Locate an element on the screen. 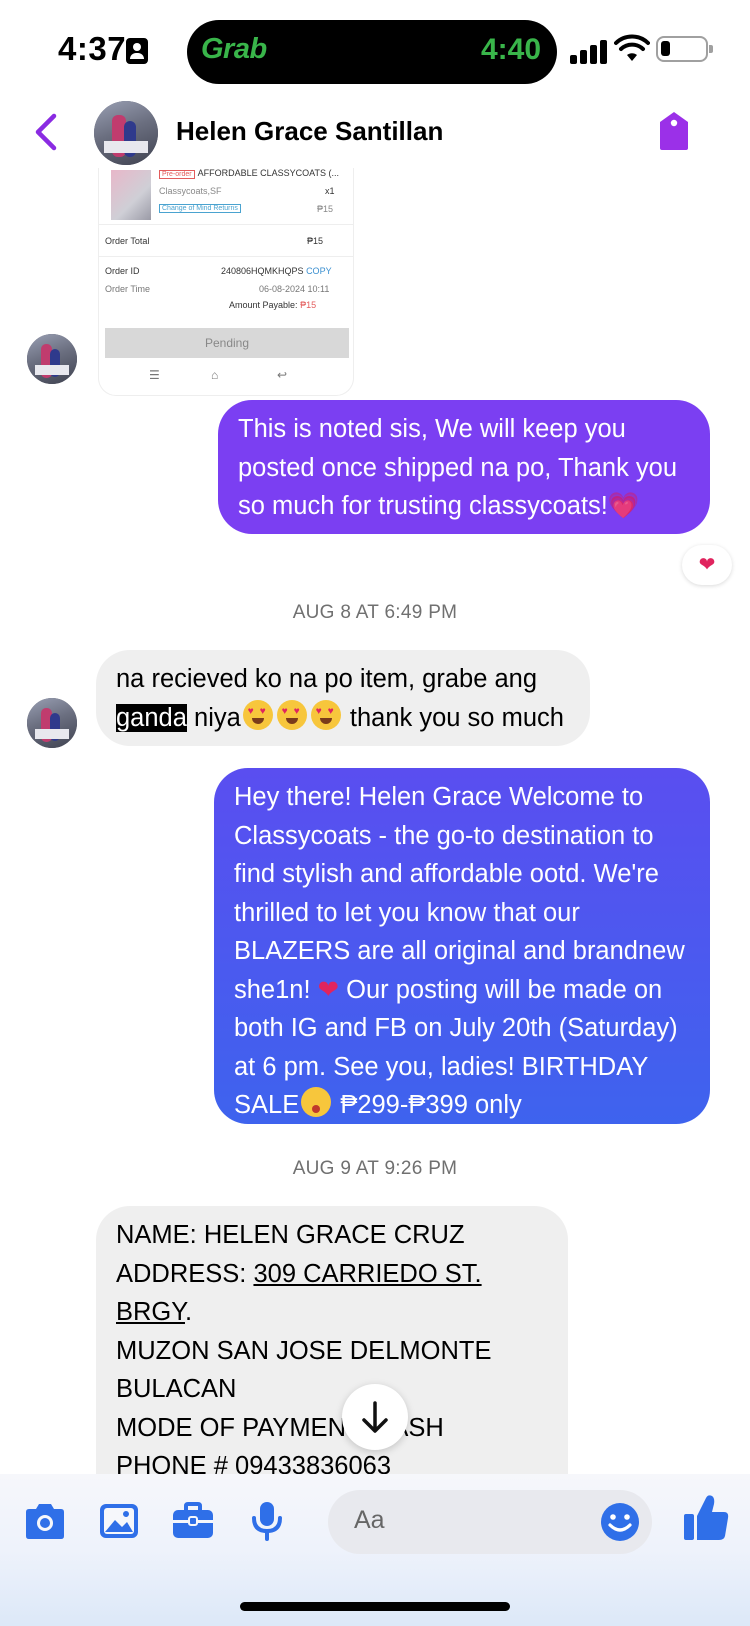 The width and height of the screenshot is (750, 1626). product-thumbnail is located at coordinates (131, 195).